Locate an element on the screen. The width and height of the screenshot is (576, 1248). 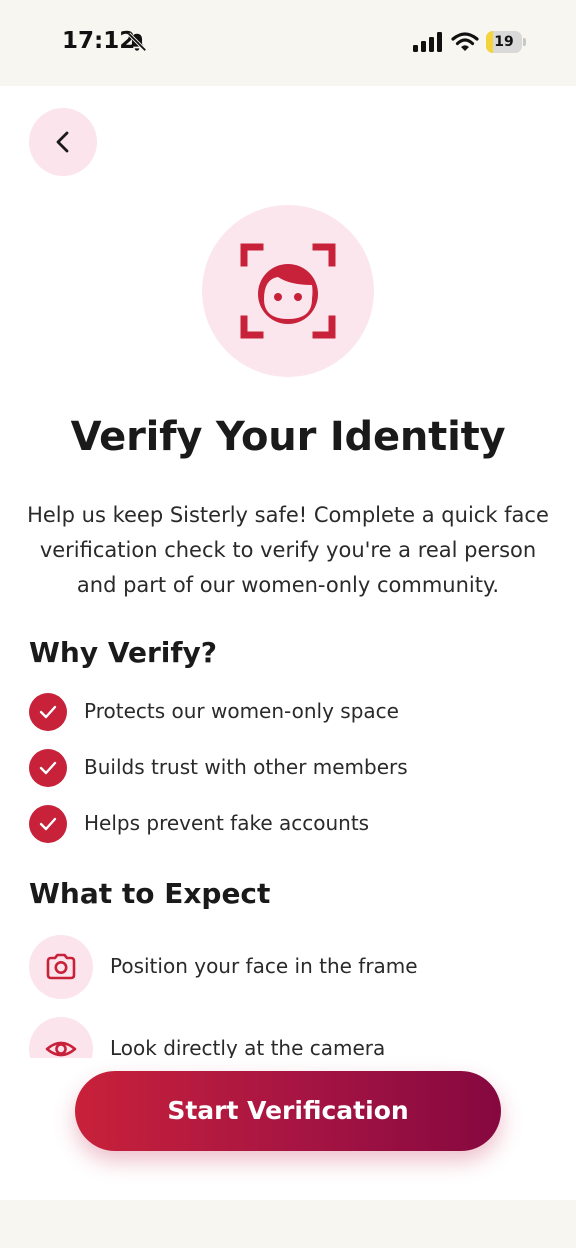
expect-item: Look directly at the camera is located at coordinates (289, 1037).